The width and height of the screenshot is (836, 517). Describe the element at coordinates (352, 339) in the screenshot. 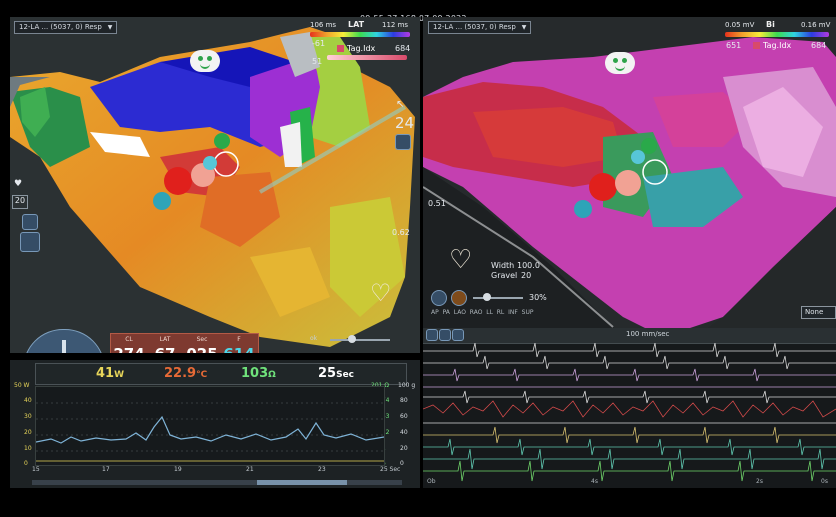

I see `zoom-slider-thumb` at that location.